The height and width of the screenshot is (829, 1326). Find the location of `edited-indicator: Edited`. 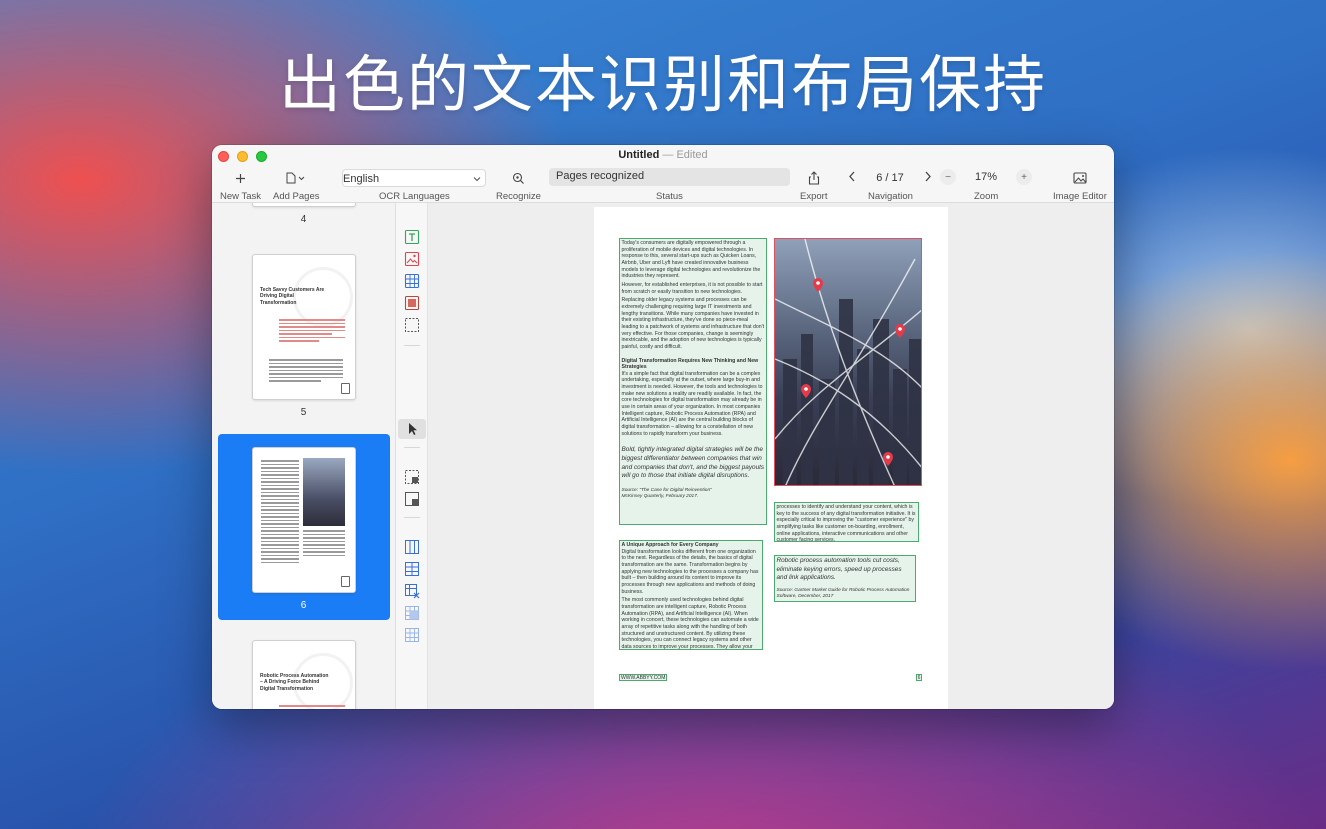

edited-indicator: Edited is located at coordinates (692, 155).